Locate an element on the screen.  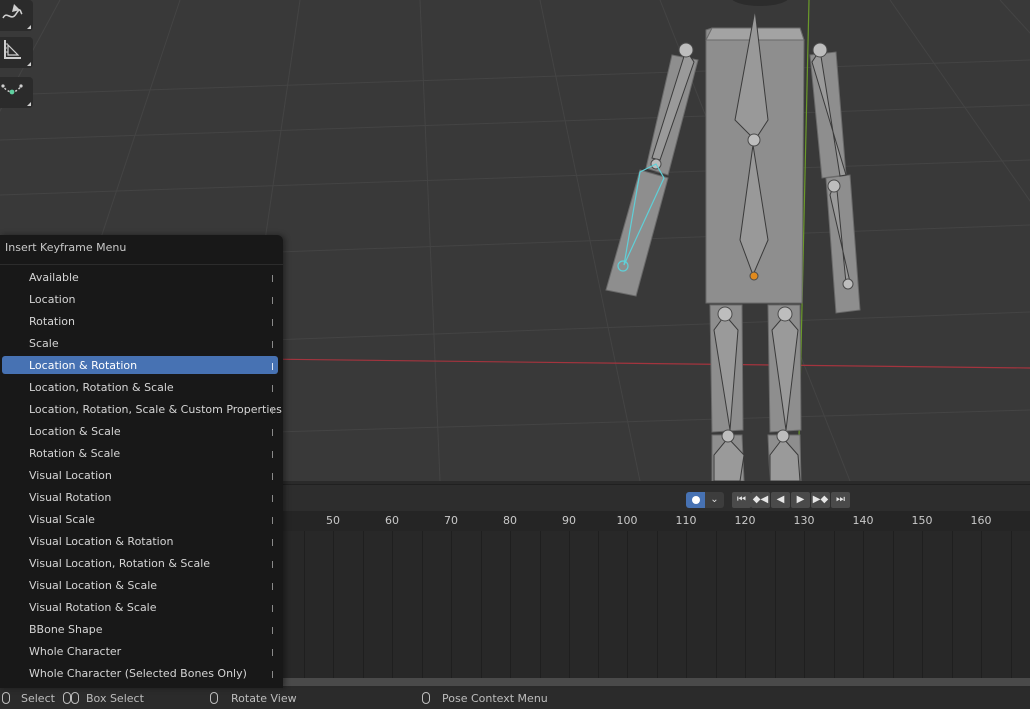
bone-envelope-icon is located at coordinates (12, 89).